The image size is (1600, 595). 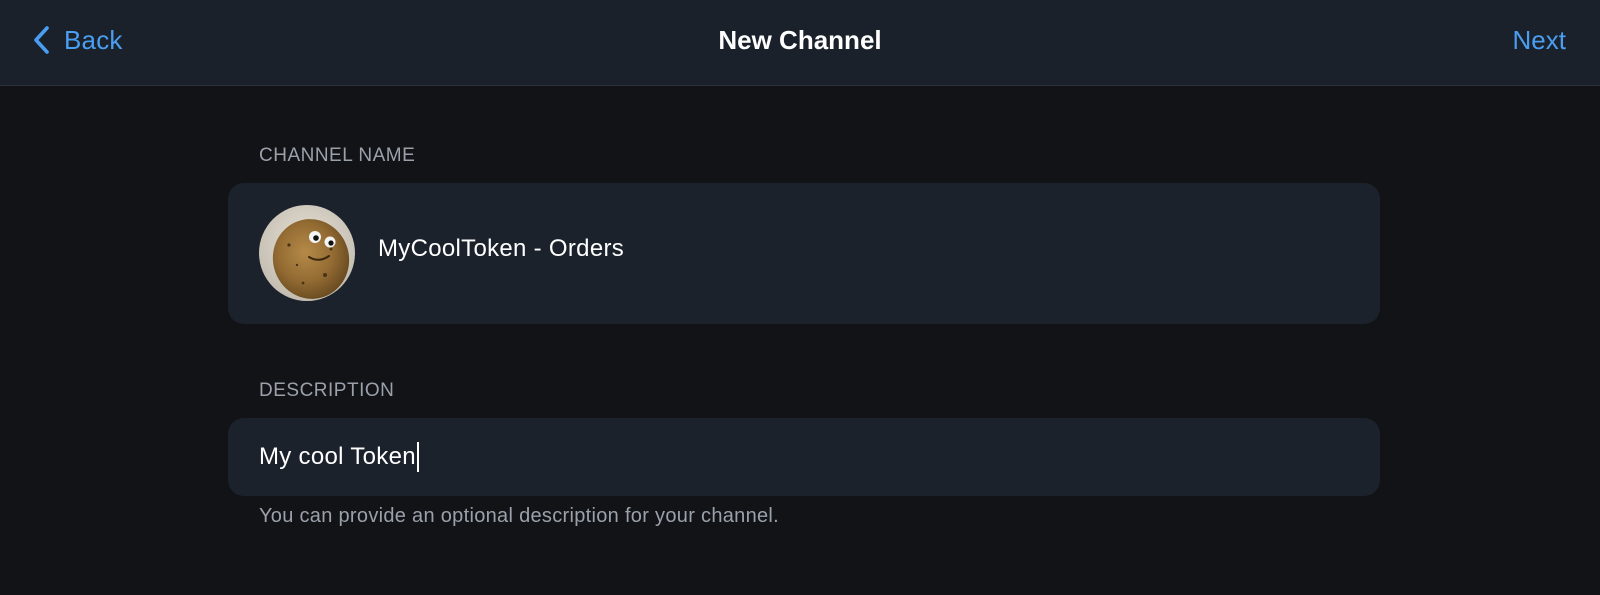 What do you see at coordinates (417, 457) in the screenshot?
I see `text-caret` at bounding box center [417, 457].